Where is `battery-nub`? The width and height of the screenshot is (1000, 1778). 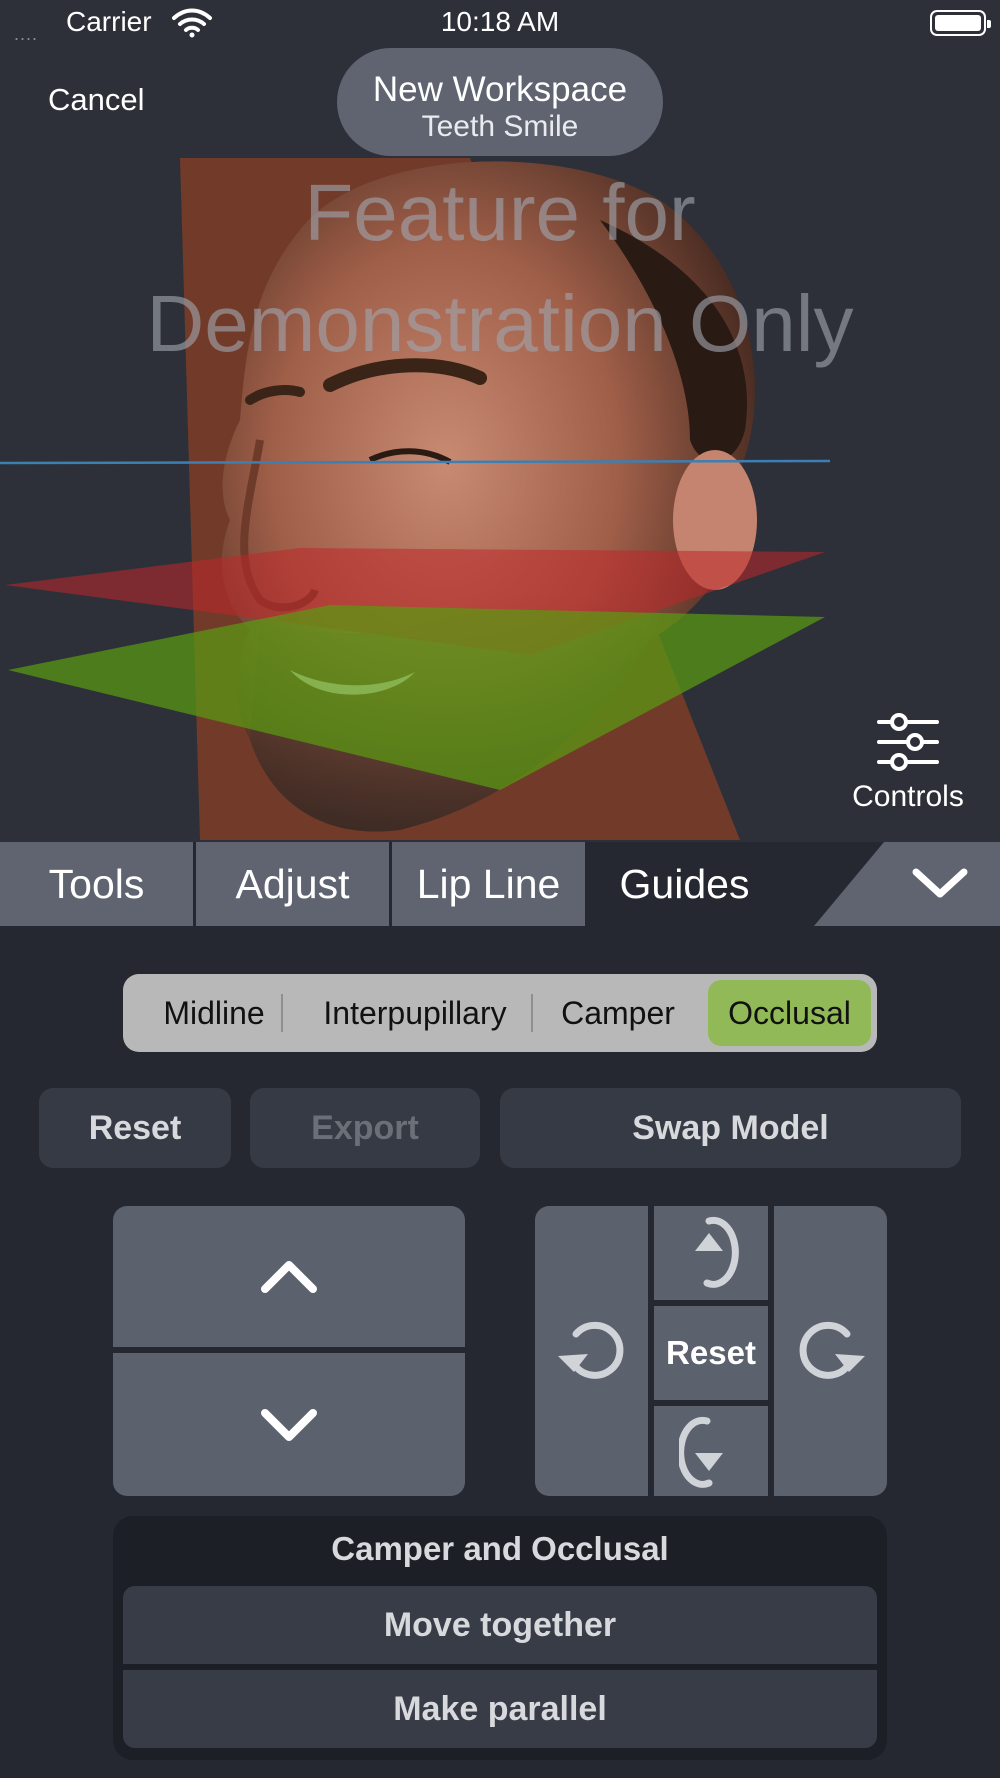 battery-nub is located at coordinates (989, 24).